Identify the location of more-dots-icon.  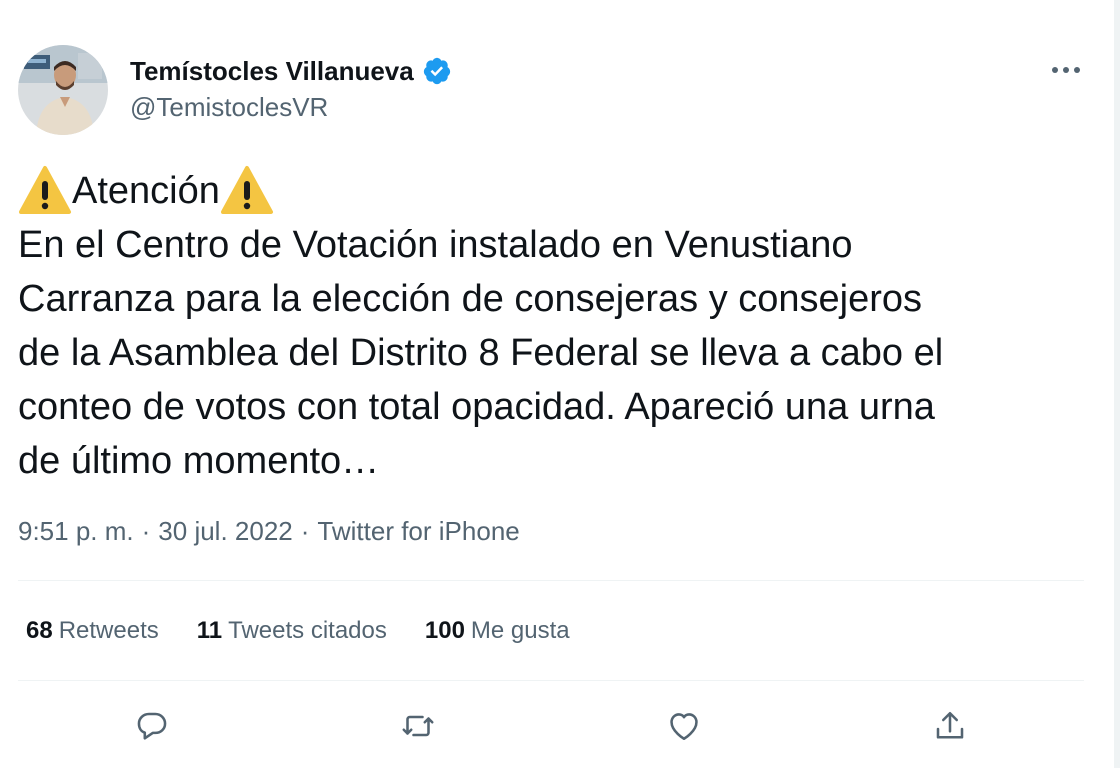
(1066, 70).